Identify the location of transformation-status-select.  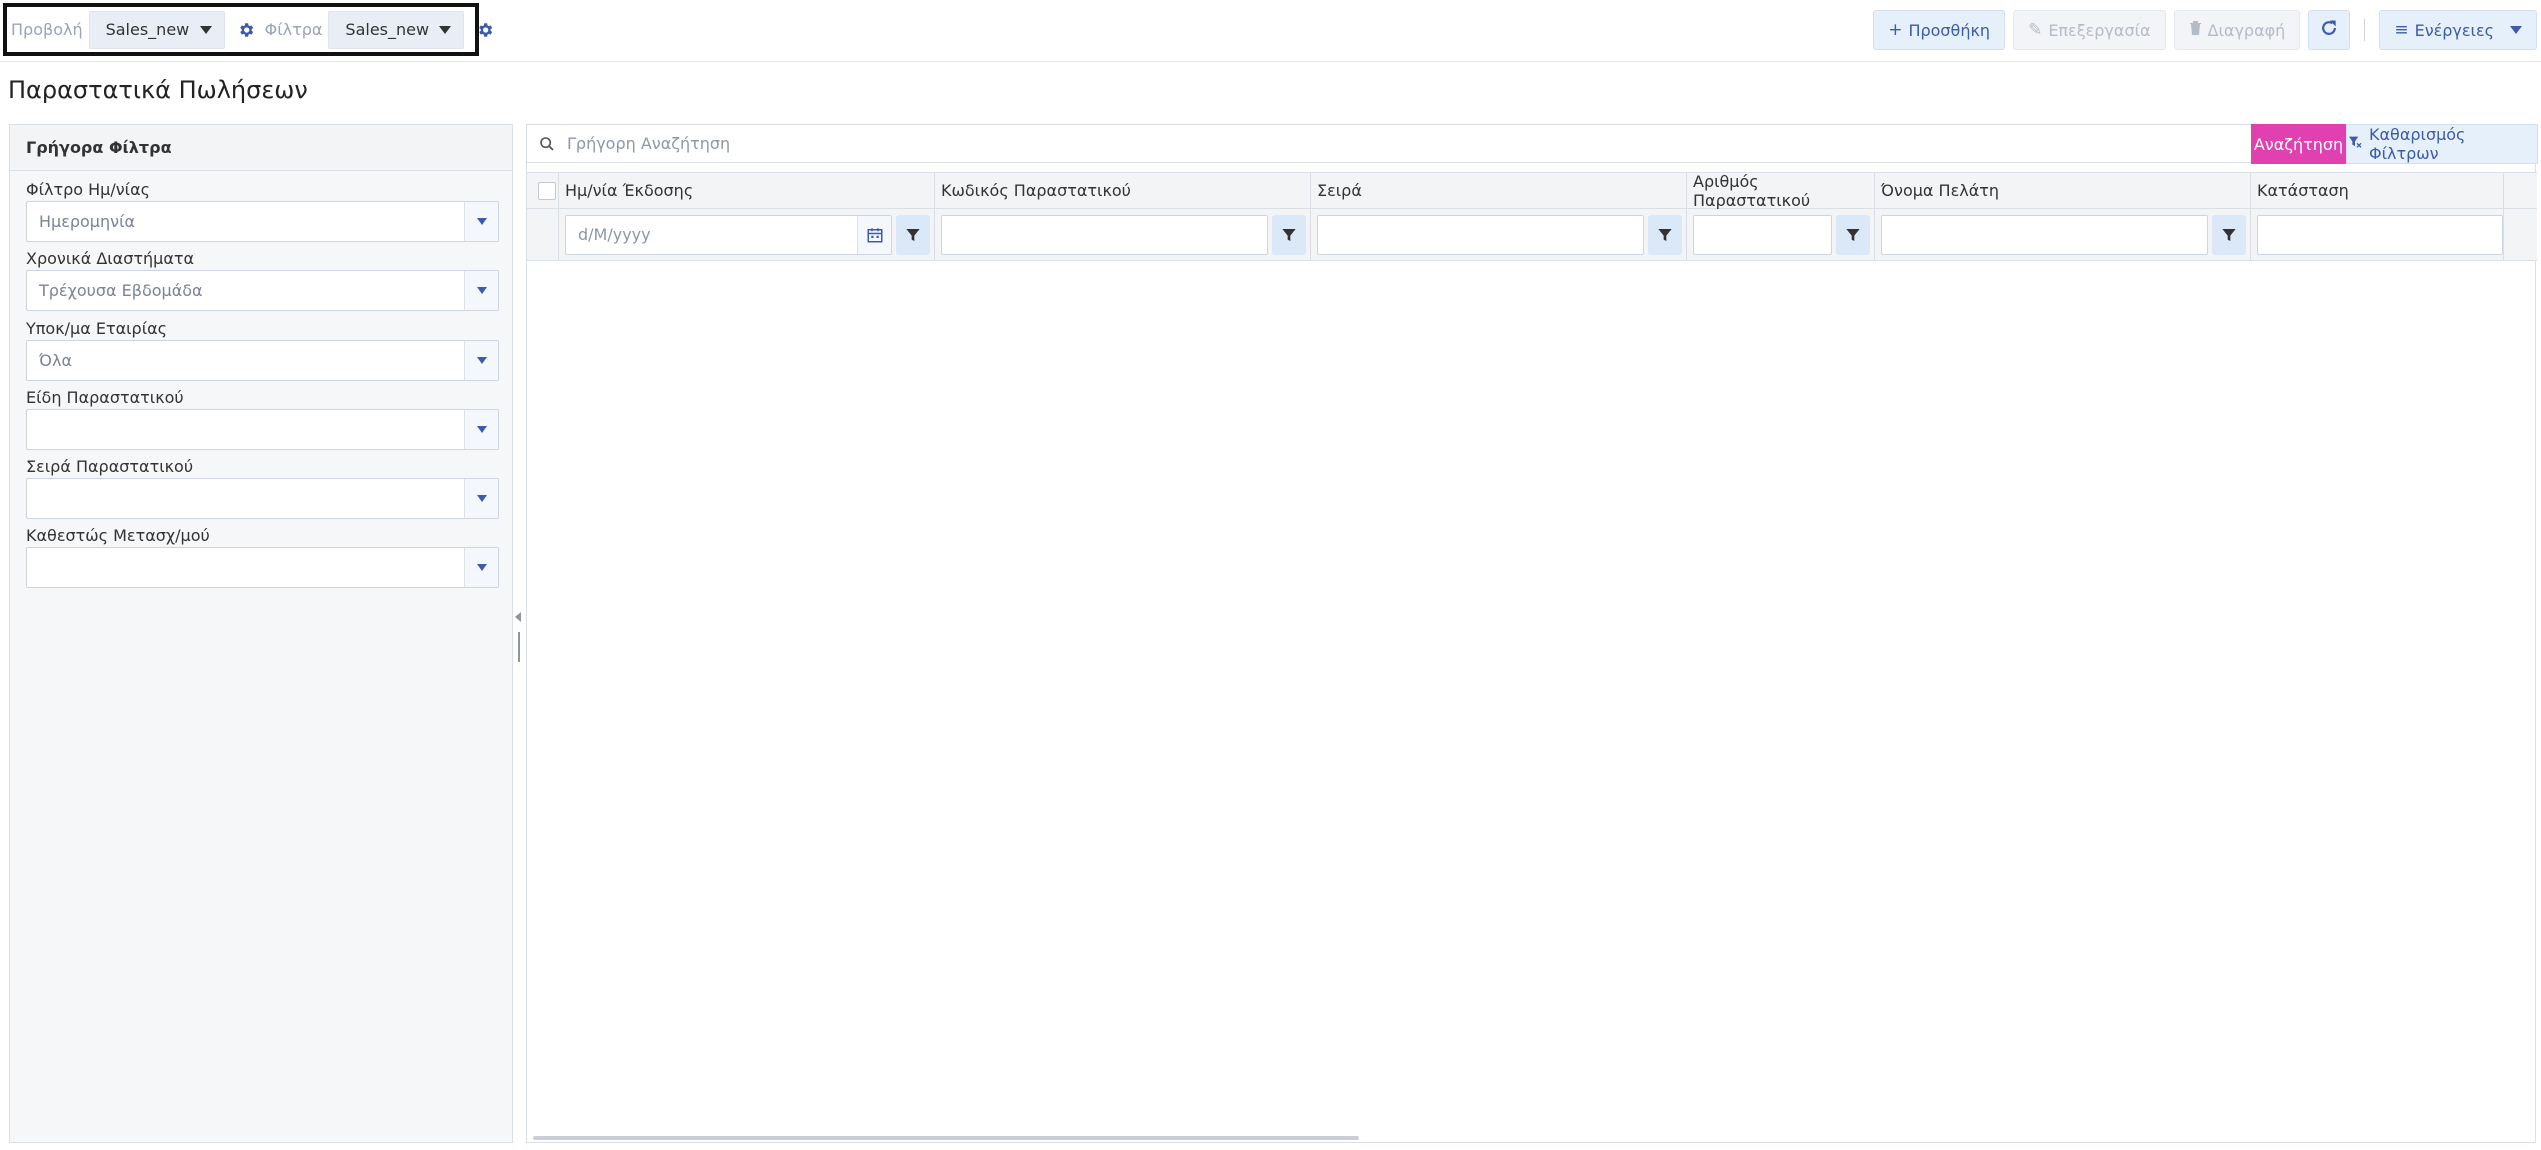
(262, 567).